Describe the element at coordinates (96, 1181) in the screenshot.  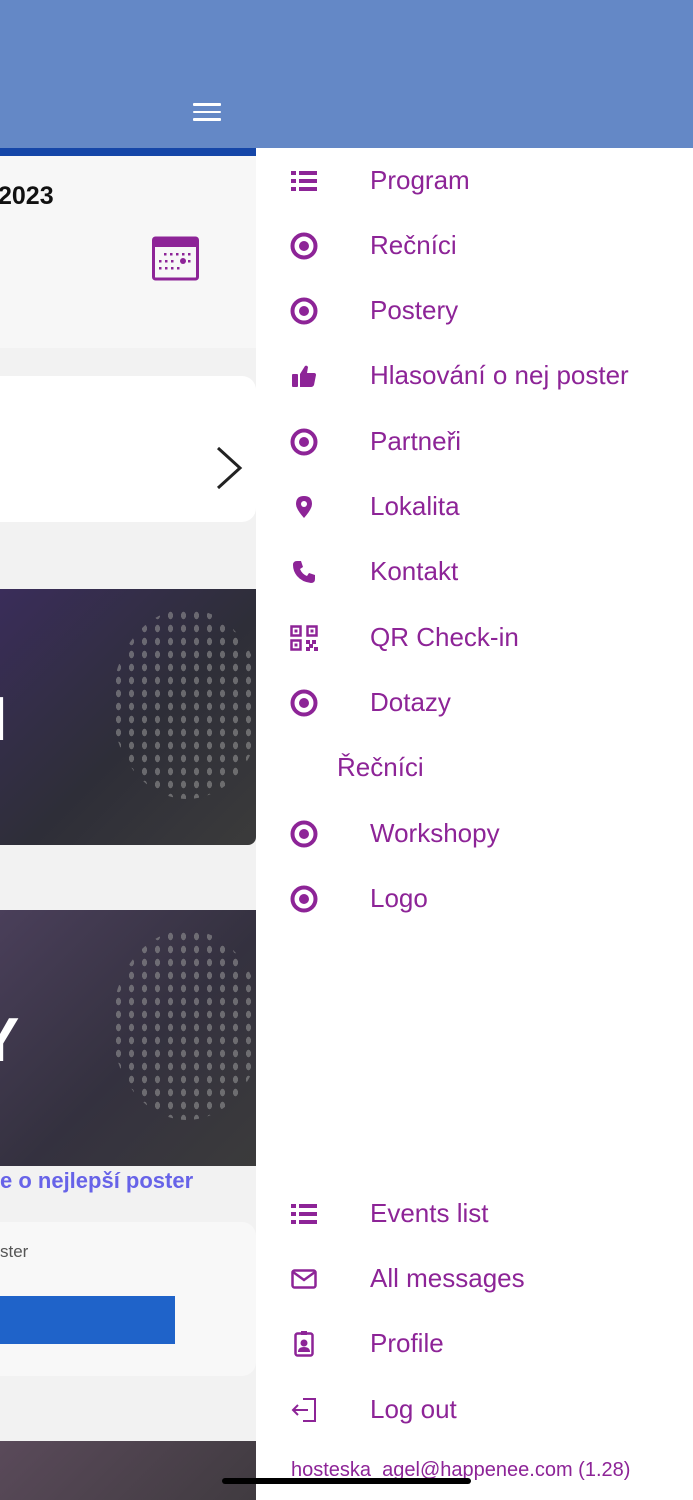
I see `vote-link: e o nejlepší poster` at that location.